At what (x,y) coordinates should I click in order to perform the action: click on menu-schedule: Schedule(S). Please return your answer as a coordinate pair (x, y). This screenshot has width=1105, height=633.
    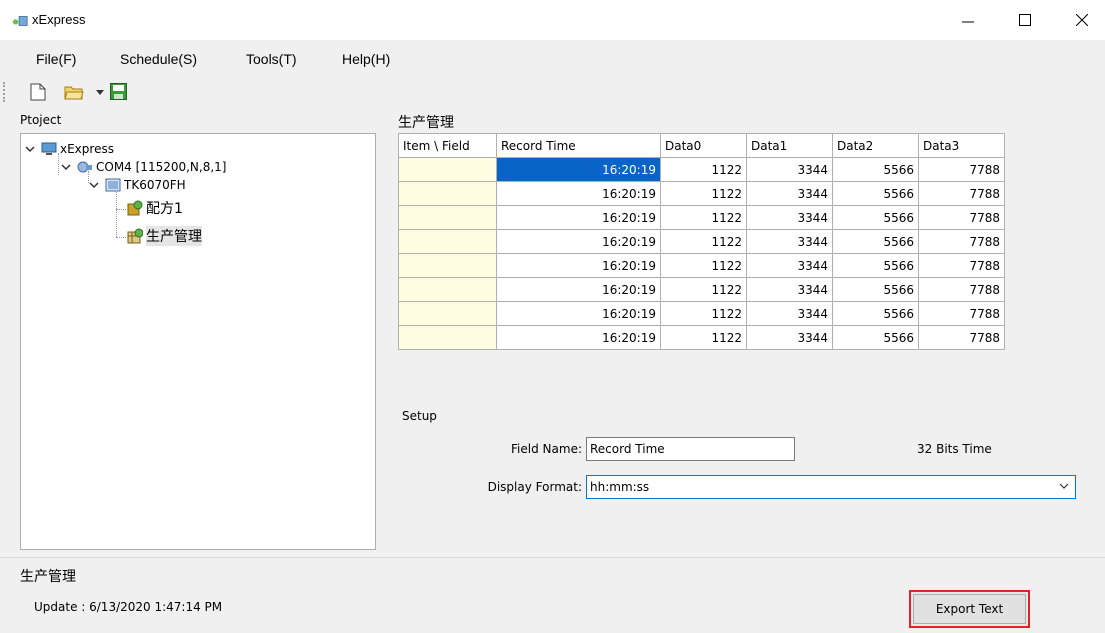
    Looking at the image, I should click on (158, 59).